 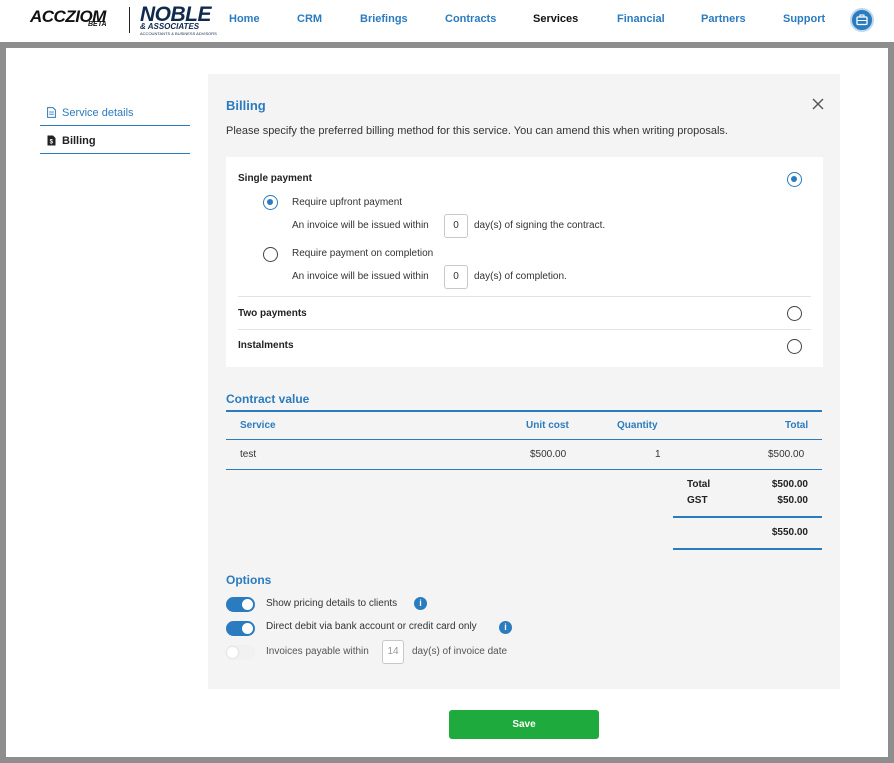 I want to click on invoice-days-input: 14, so click(x=393, y=652).